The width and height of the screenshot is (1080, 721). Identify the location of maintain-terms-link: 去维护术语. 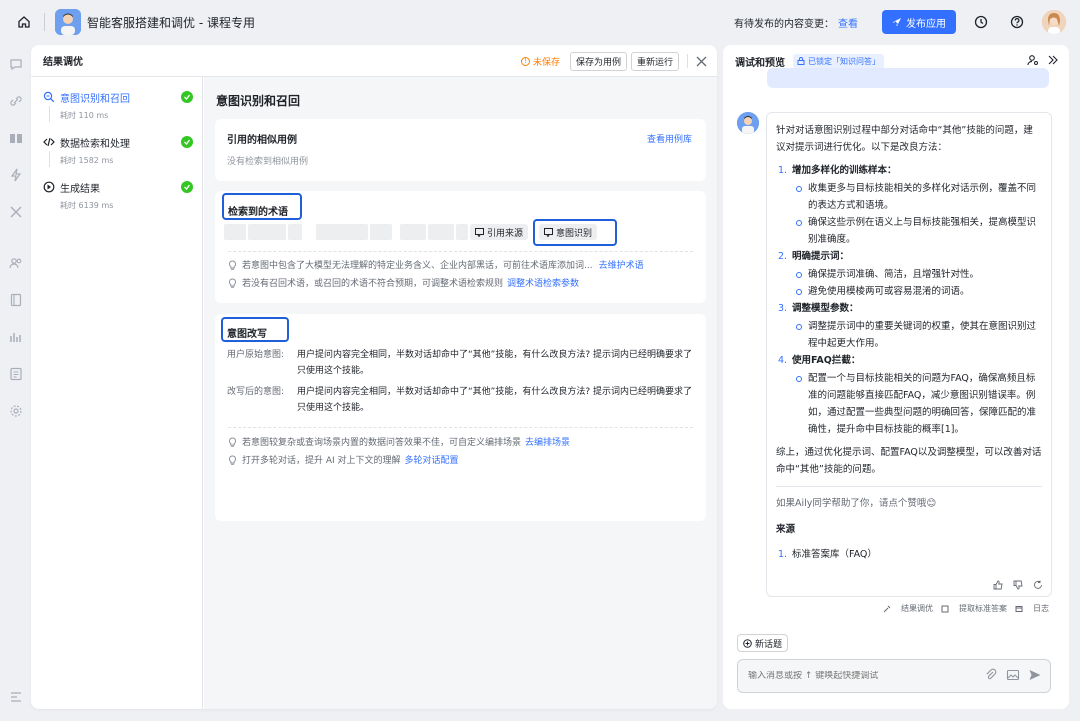
(621, 264).